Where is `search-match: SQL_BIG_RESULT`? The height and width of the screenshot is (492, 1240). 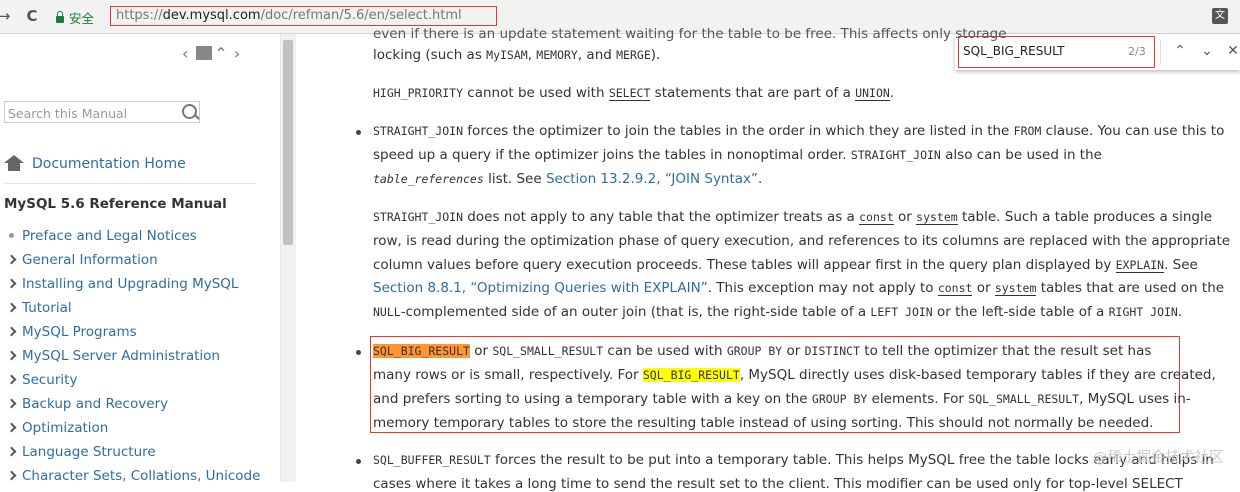 search-match: SQL_BIG_RESULT is located at coordinates (691, 375).